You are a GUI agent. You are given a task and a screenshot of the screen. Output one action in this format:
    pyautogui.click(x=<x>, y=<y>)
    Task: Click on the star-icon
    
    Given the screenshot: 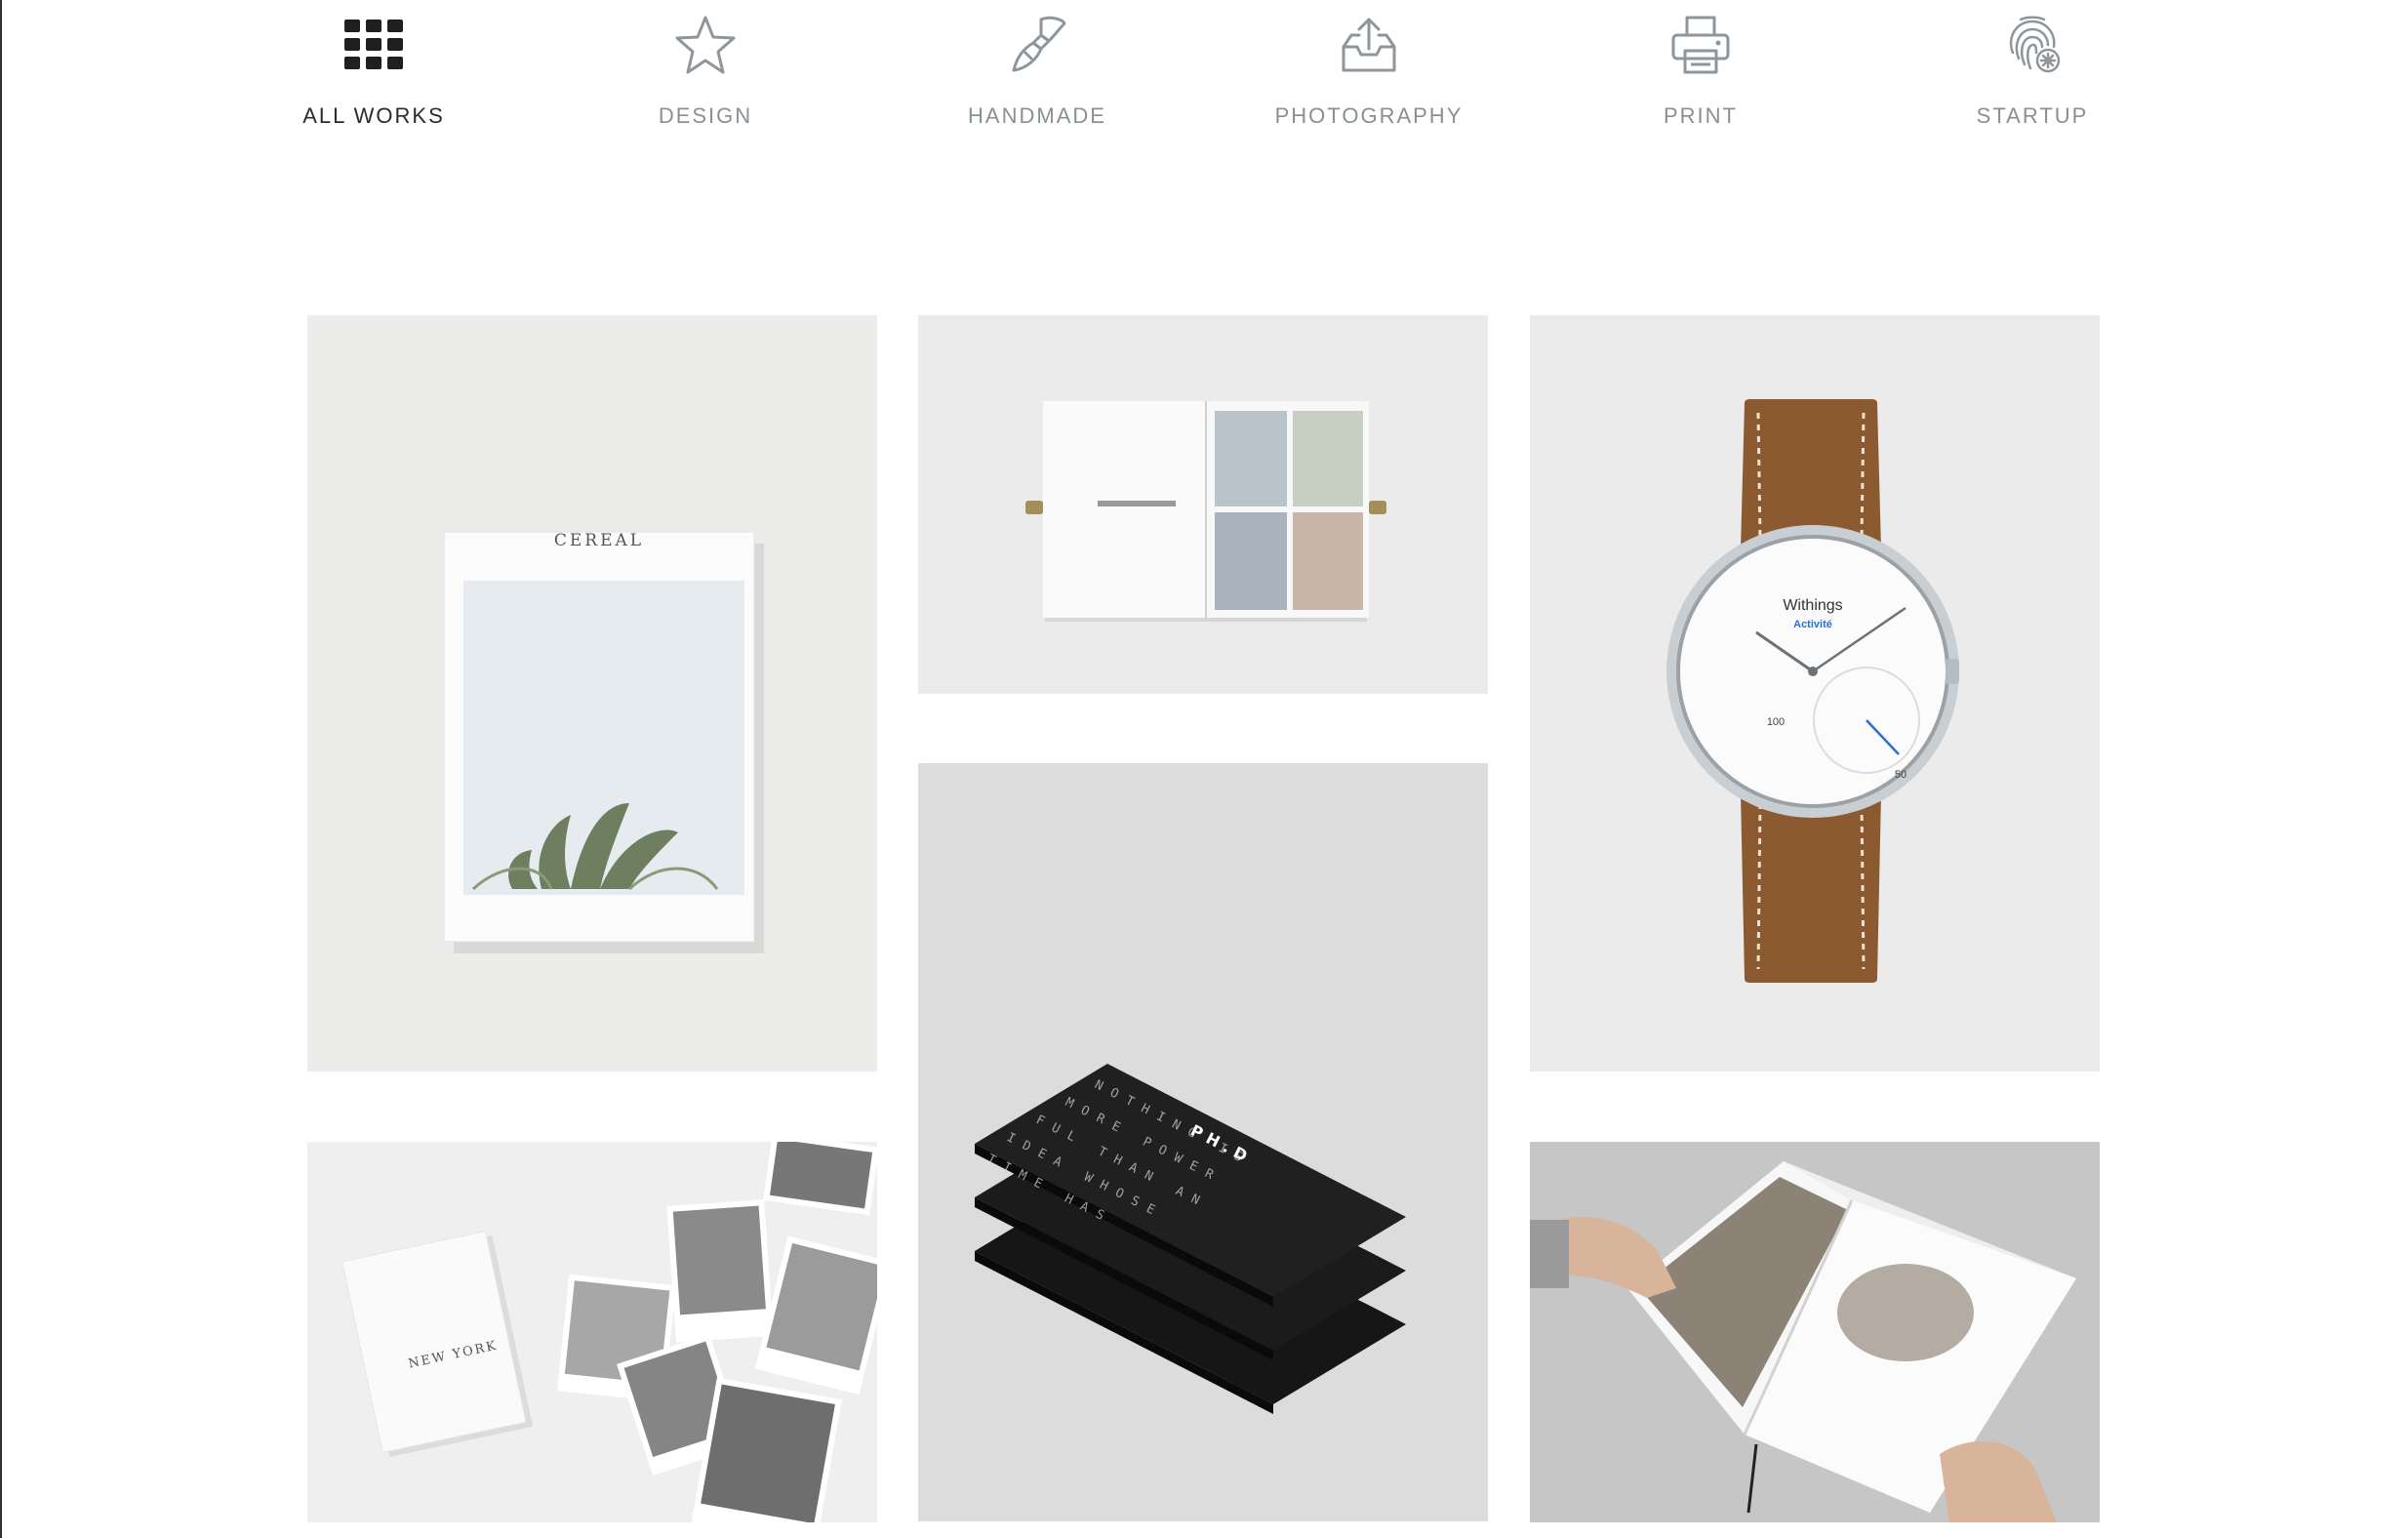 What is the action you would take?
    pyautogui.click(x=705, y=45)
    